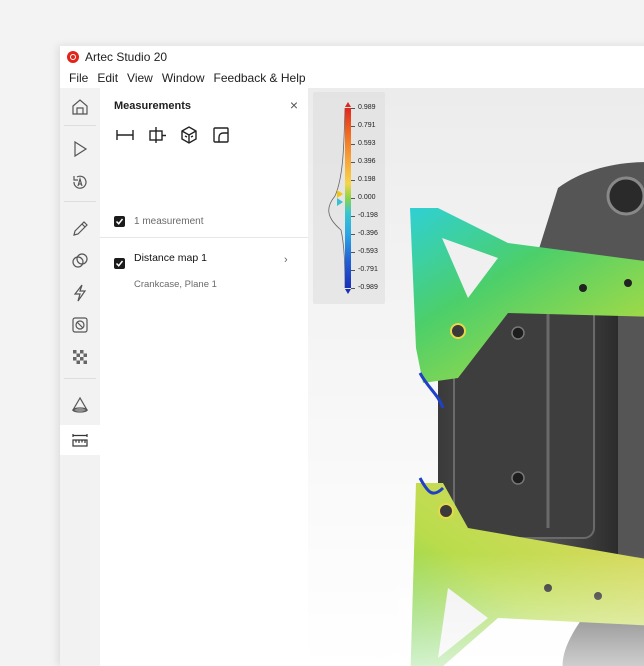 This screenshot has width=644, height=666. I want to click on window-title: Artec Studio 20, so click(126, 57).